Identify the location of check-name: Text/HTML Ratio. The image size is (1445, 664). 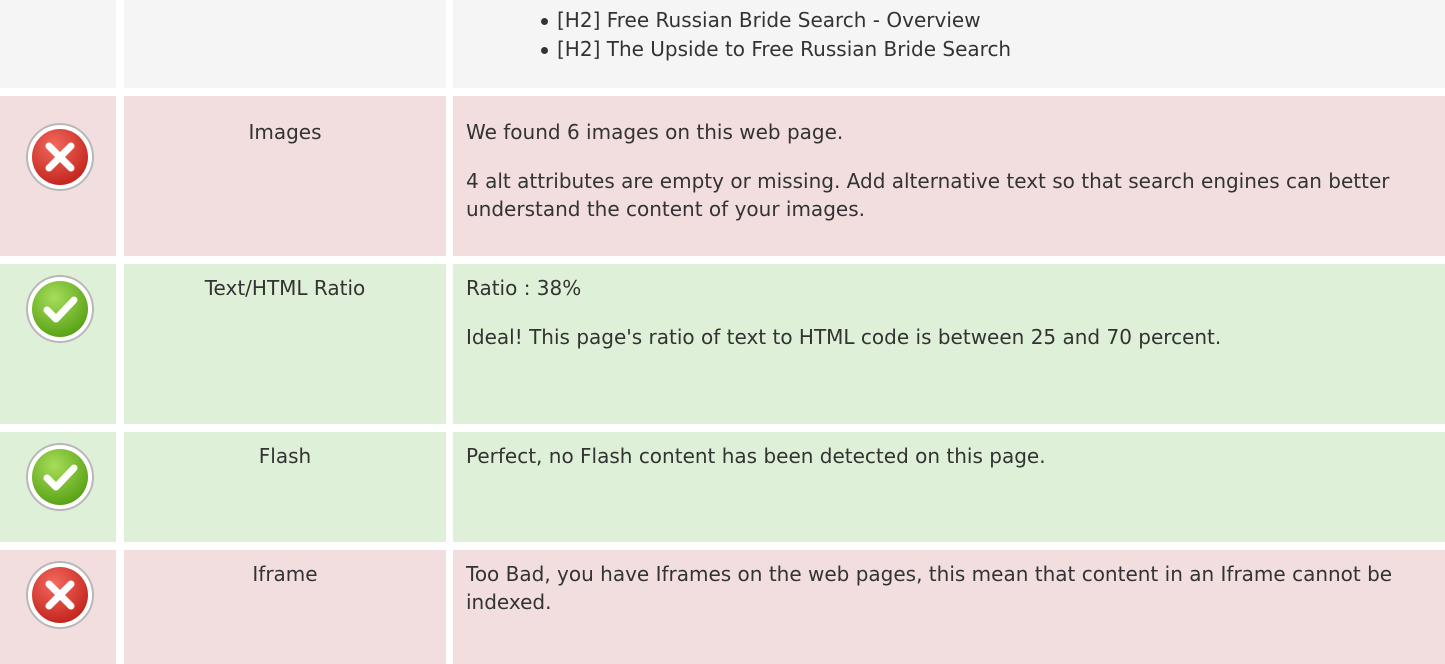
(285, 288).